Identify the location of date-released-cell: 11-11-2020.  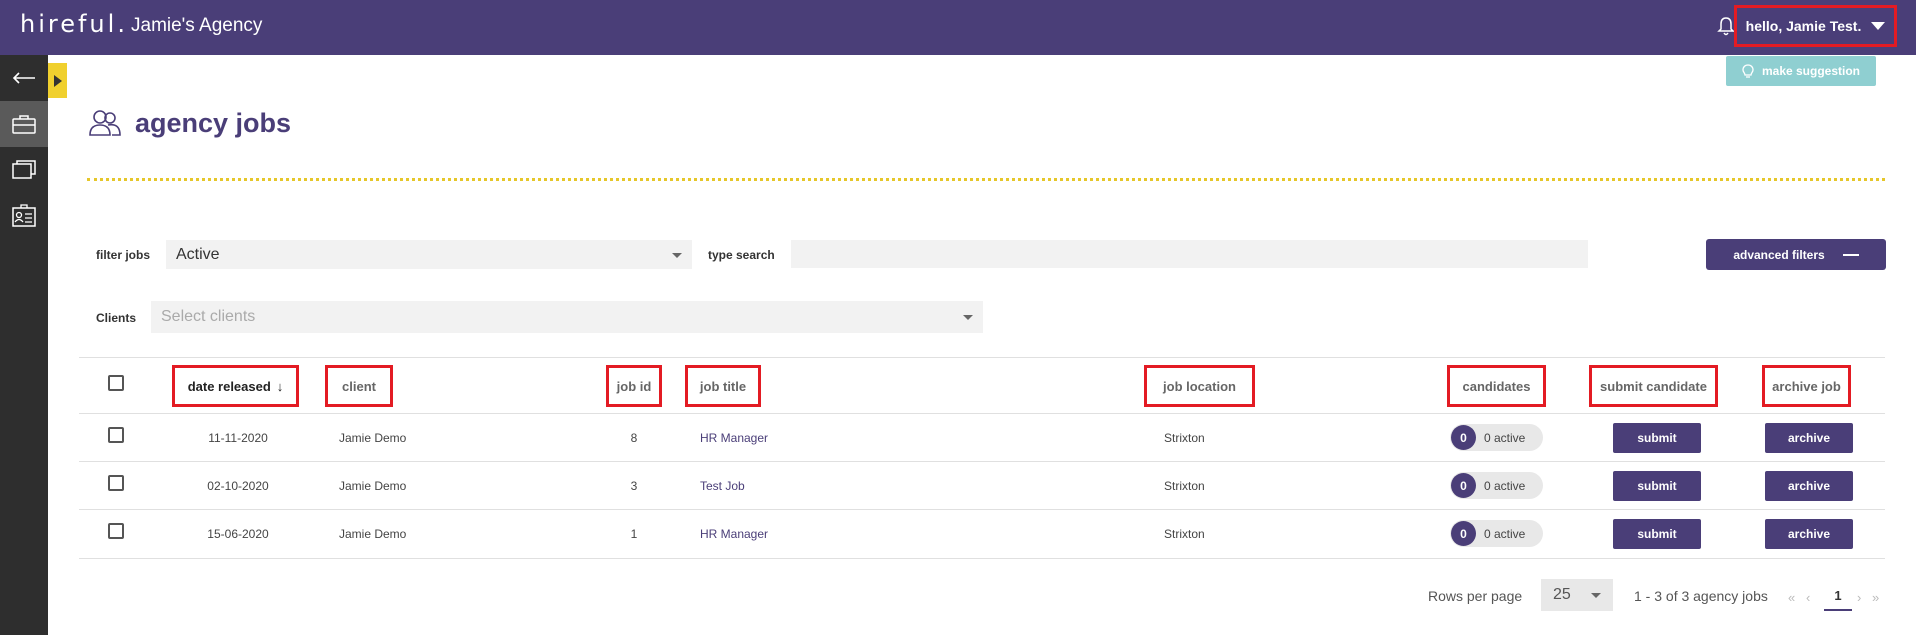
(238, 438).